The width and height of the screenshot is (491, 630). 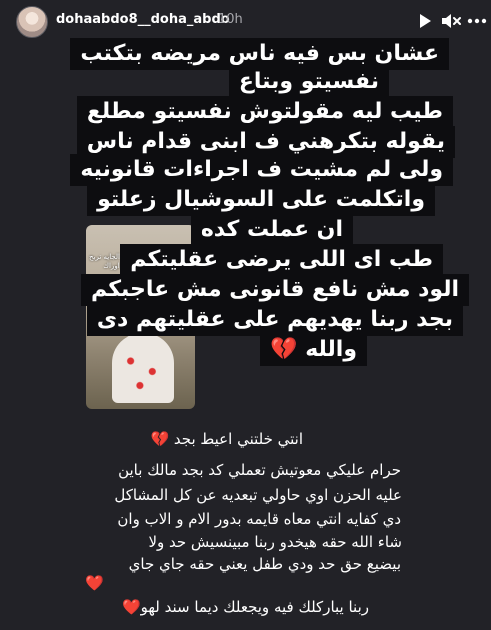 What do you see at coordinates (259, 470) in the screenshot?
I see `comment-line: حرام عليكي معوتيش تعملي كد بجد مالك باين` at bounding box center [259, 470].